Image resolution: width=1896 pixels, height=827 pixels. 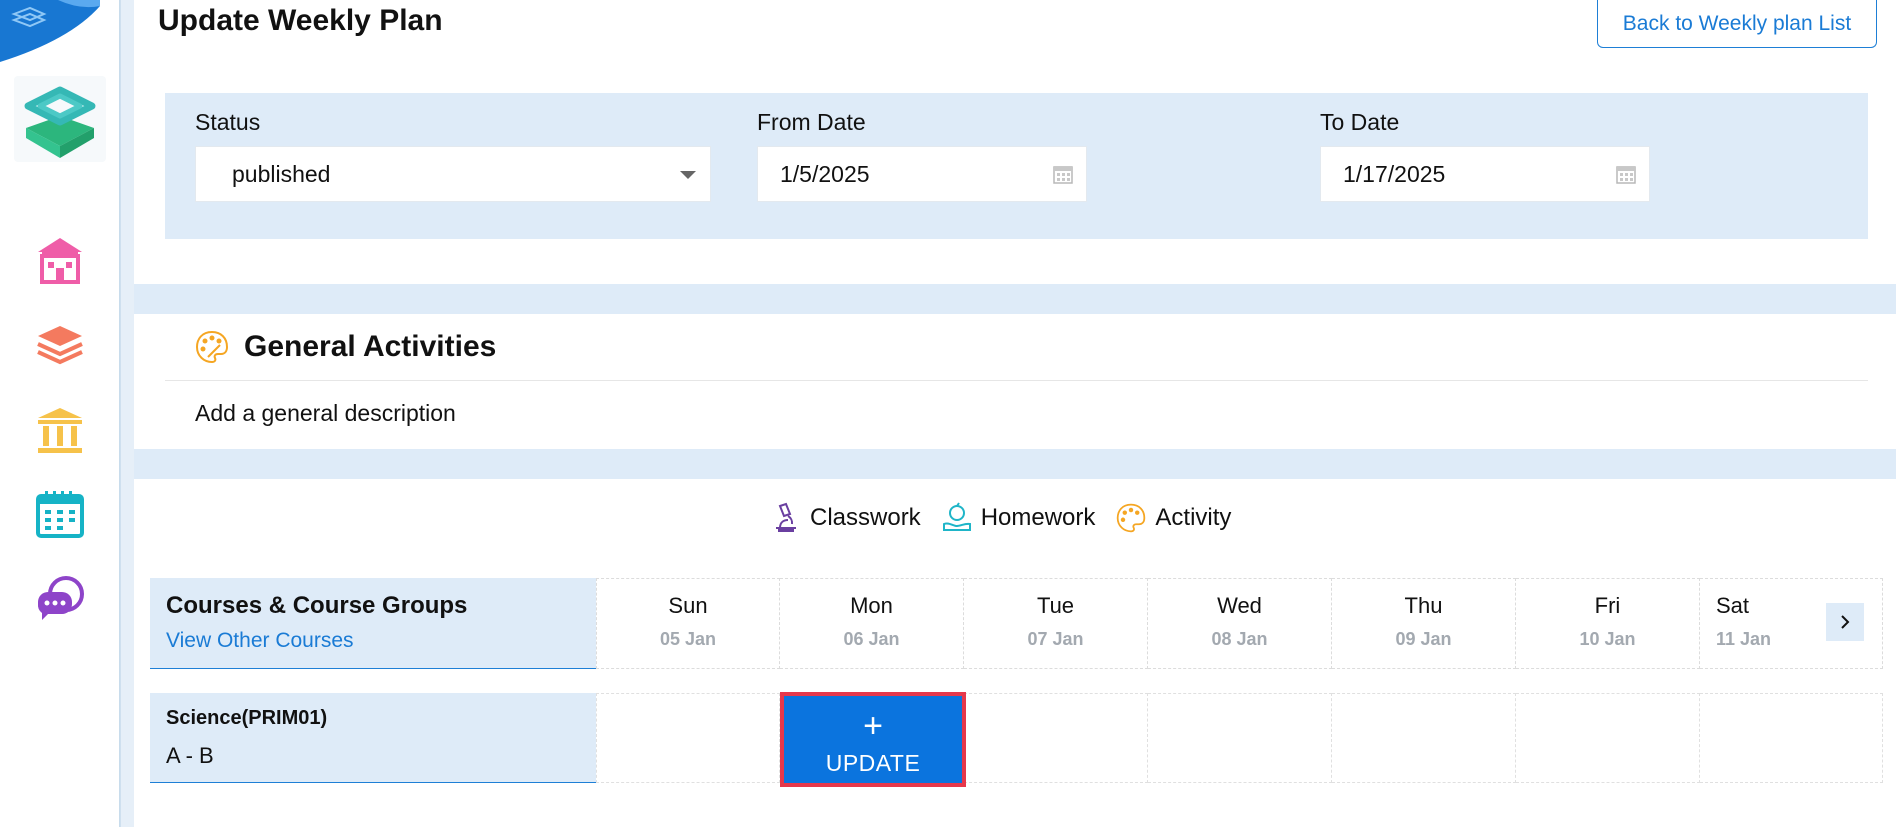 I want to click on general-activities-title: General Activities, so click(x=370, y=346).